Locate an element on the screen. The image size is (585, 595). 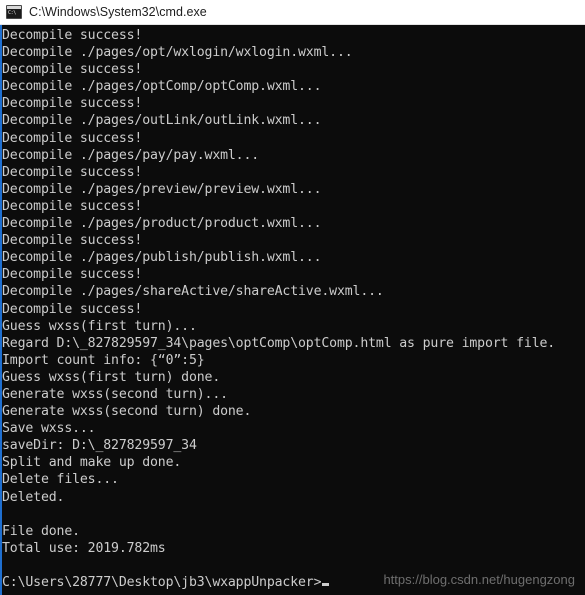
console-line: Deleted. is located at coordinates (33, 497).